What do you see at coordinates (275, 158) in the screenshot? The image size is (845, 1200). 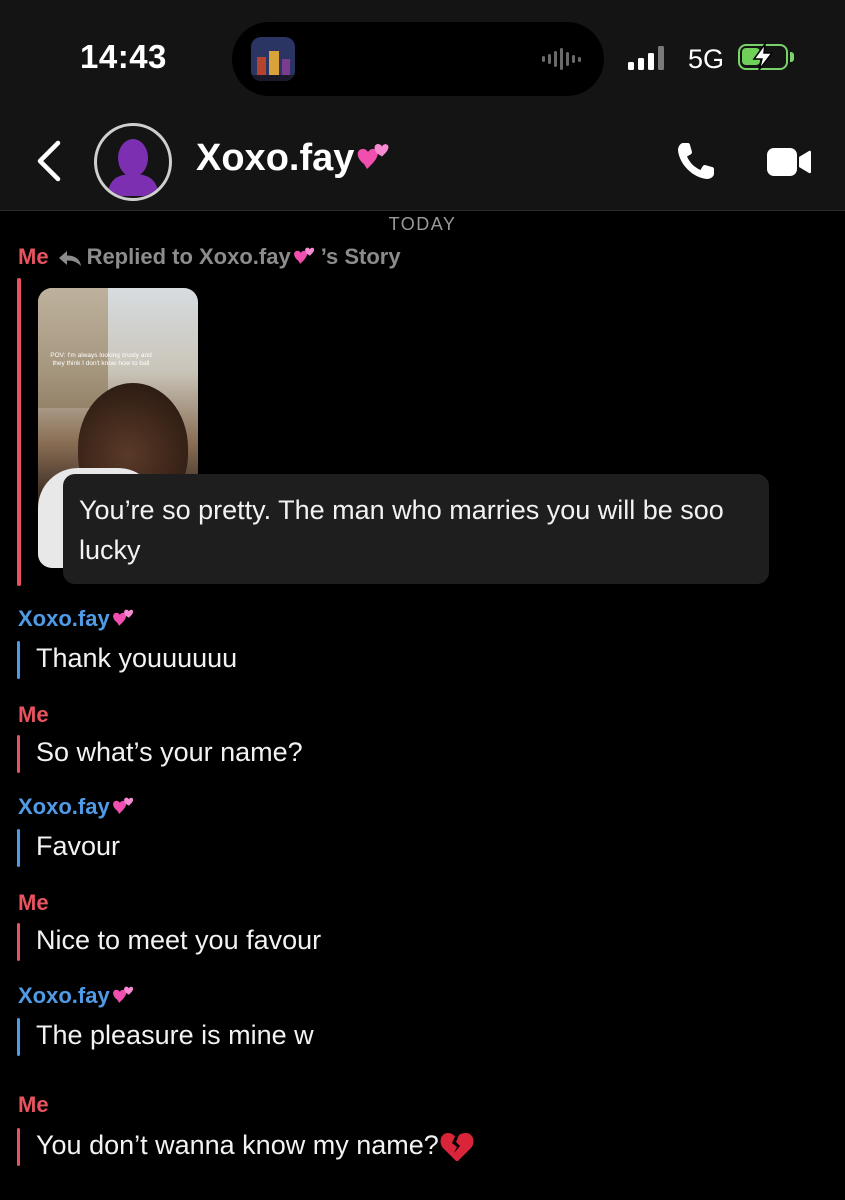 I see `contact-name-text: Xoxo.fay` at bounding box center [275, 158].